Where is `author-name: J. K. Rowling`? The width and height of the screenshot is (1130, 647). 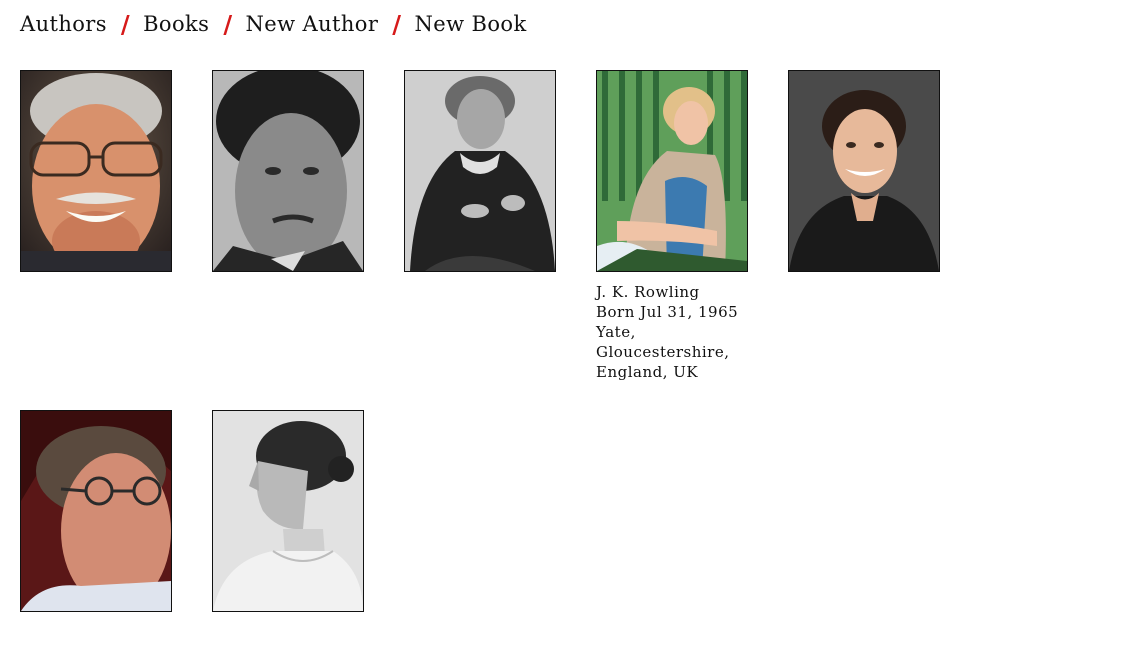
author-name: J. K. Rowling is located at coordinates (648, 292).